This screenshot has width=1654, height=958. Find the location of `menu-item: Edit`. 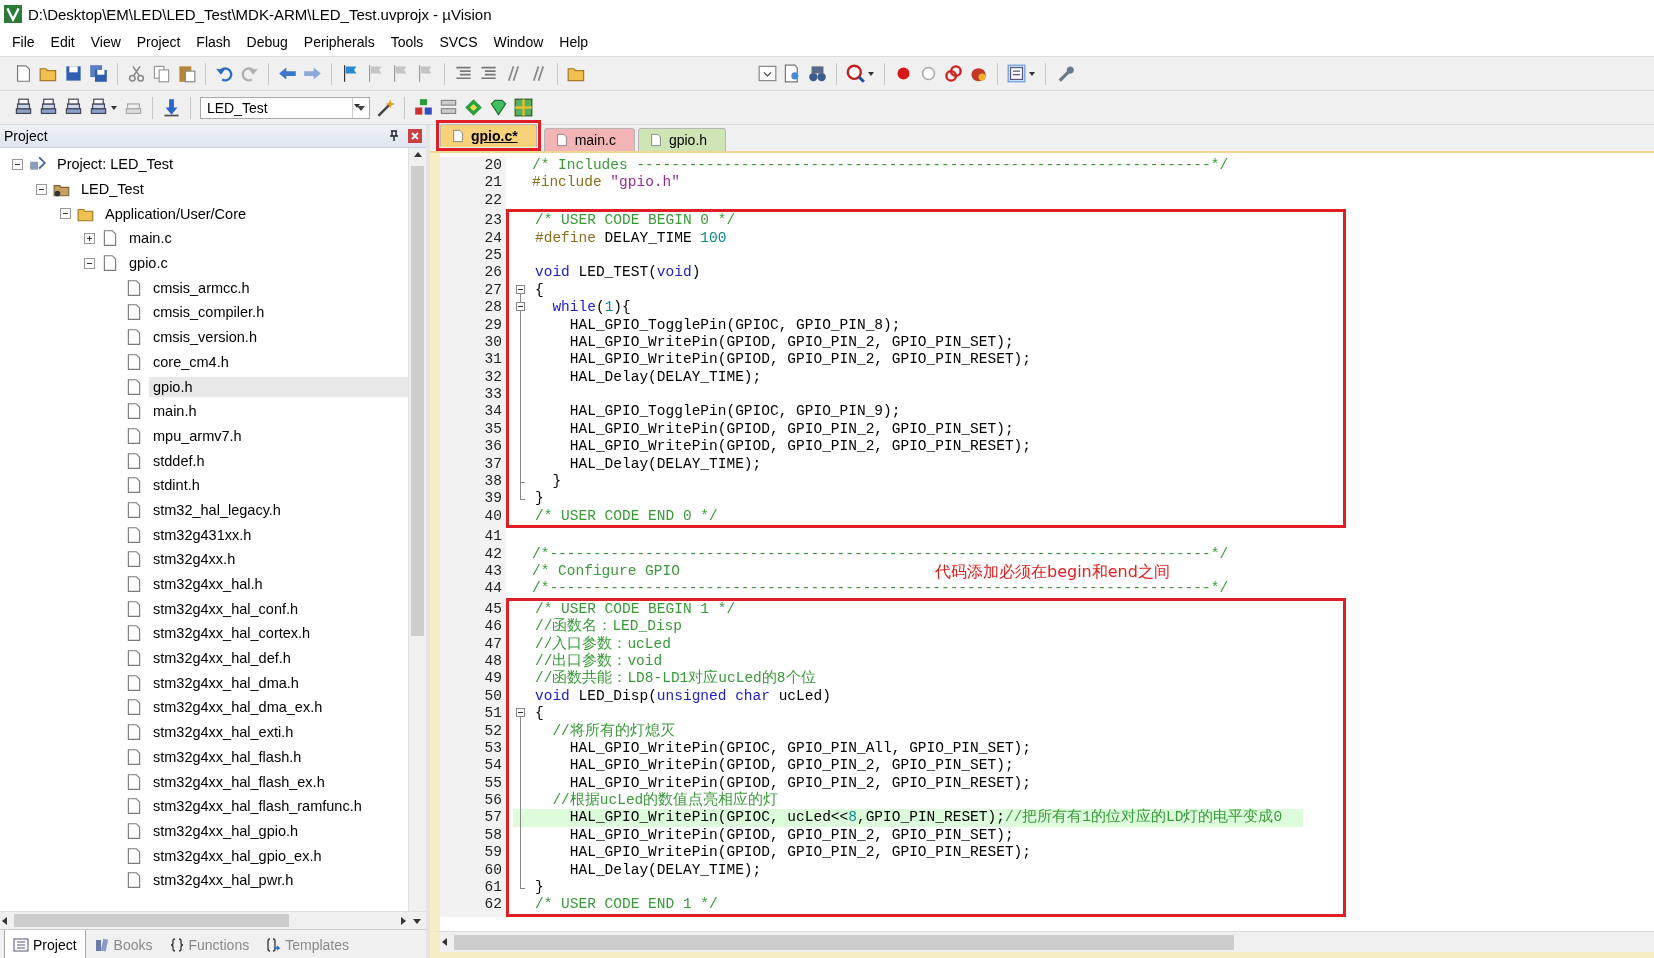

menu-item: Edit is located at coordinates (62, 42).